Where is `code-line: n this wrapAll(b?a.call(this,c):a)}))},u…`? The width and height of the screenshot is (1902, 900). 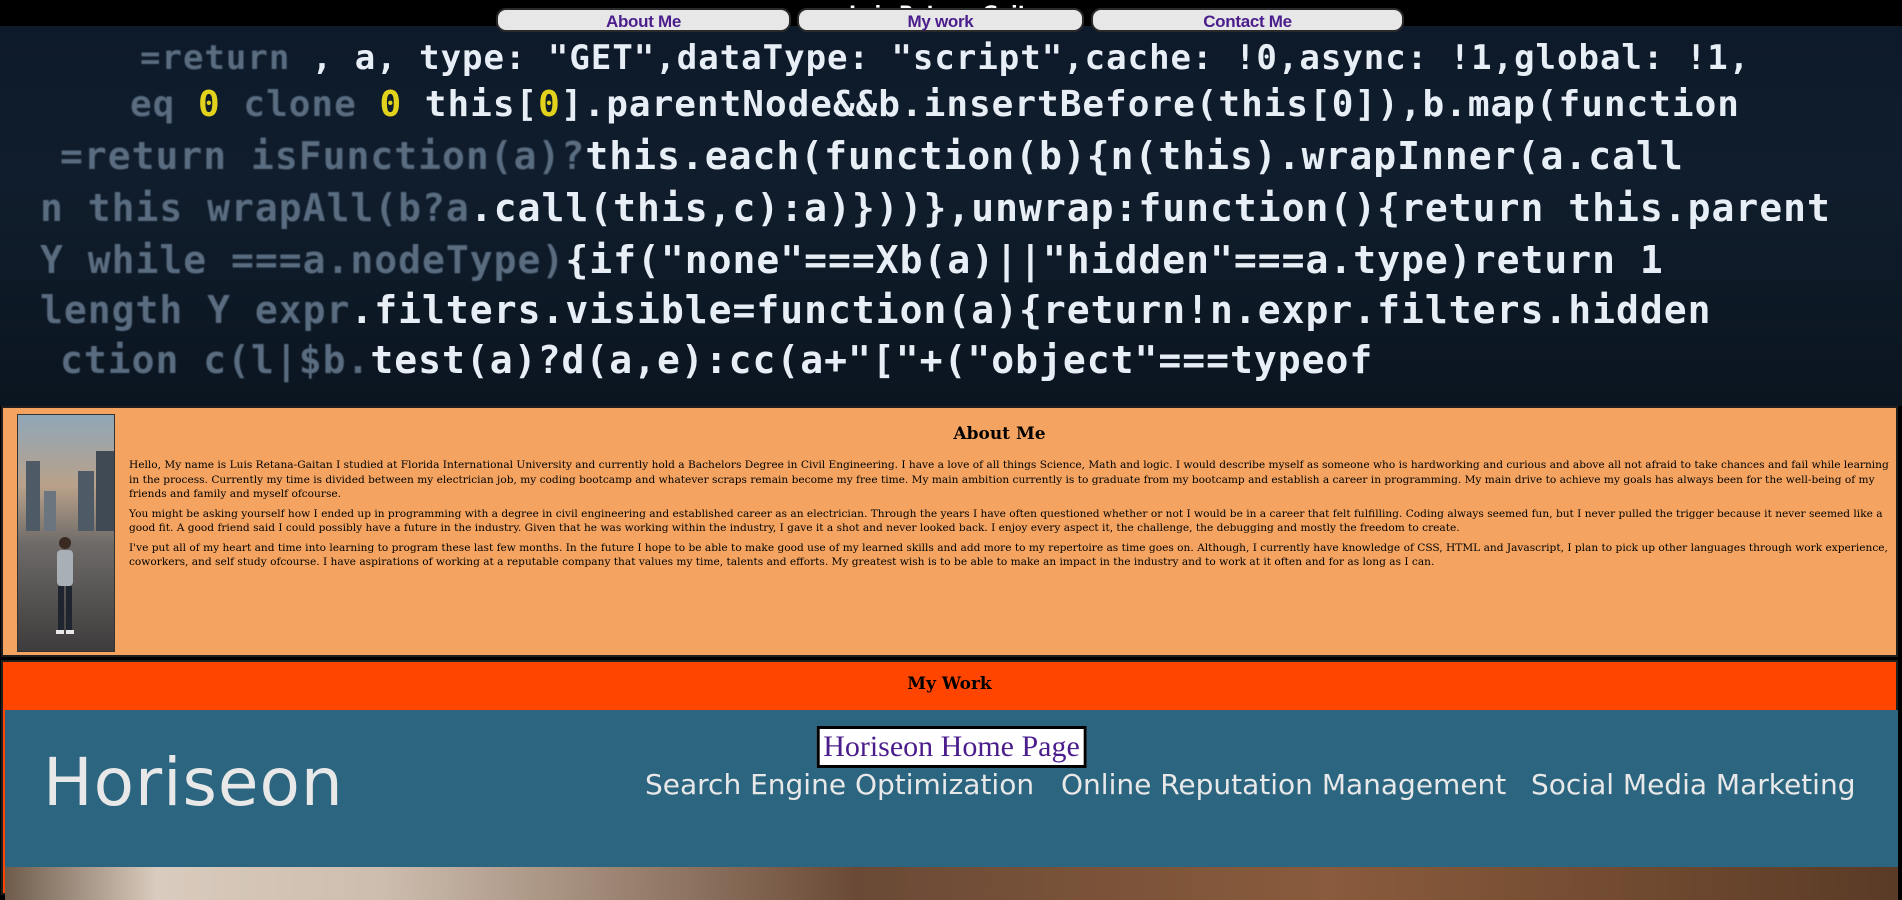 code-line: n this wrapAll(b?a.call(this,c):a)}))},u… is located at coordinates (935, 208).